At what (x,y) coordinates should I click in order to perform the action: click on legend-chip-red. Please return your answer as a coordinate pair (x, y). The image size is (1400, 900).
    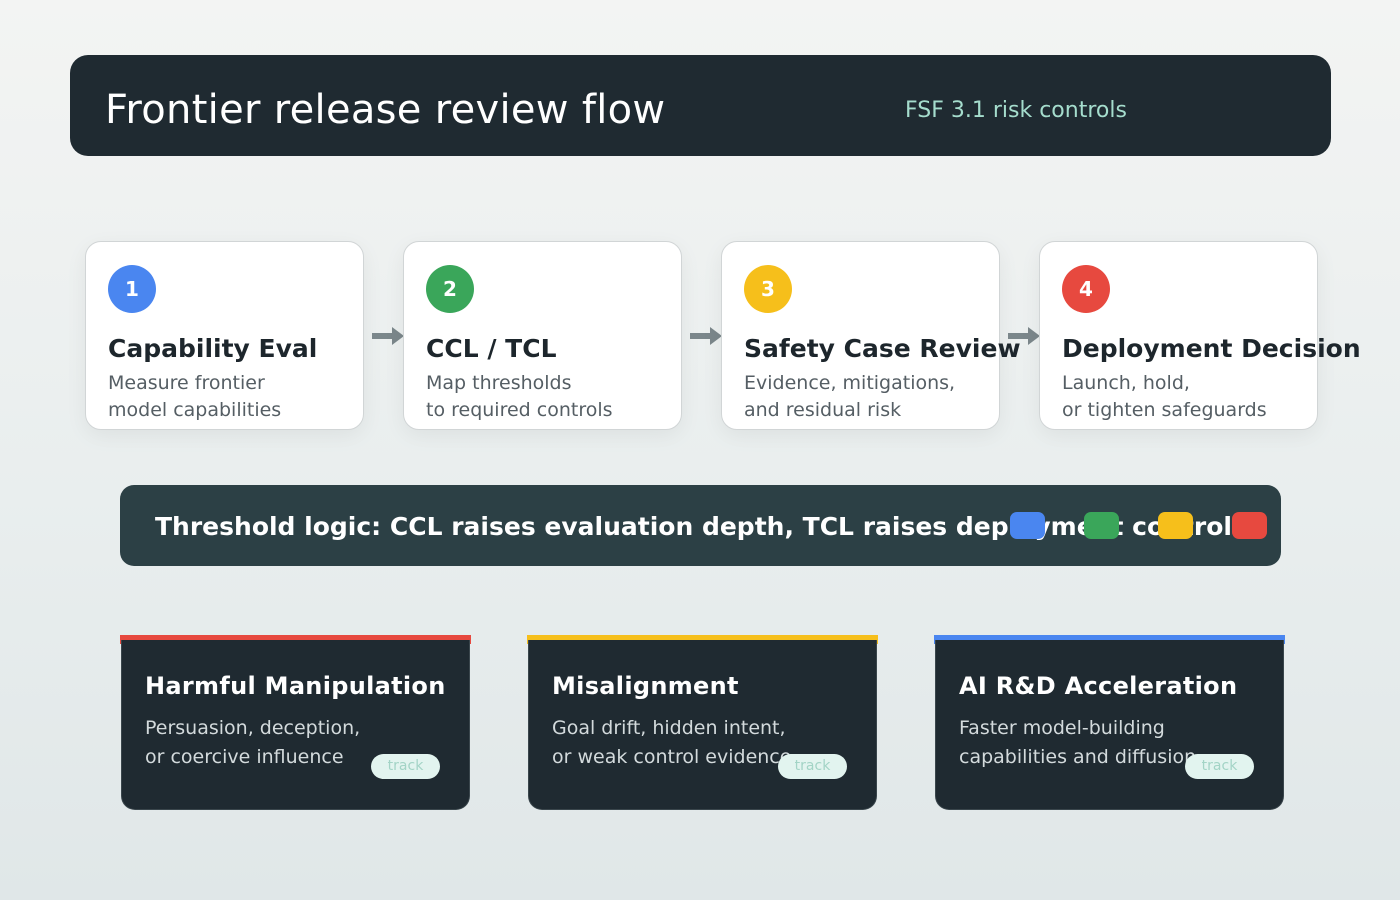
    Looking at the image, I should click on (1249, 525).